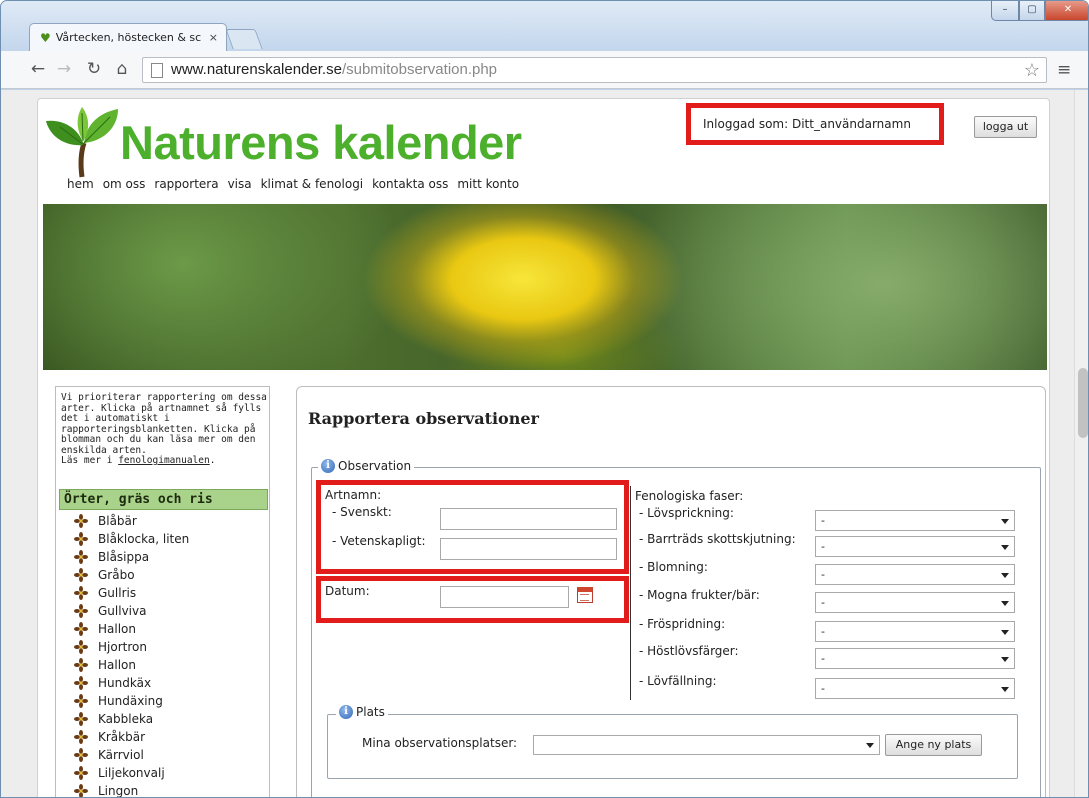  What do you see at coordinates (706, 745) in the screenshot?
I see `mina-platser-select` at bounding box center [706, 745].